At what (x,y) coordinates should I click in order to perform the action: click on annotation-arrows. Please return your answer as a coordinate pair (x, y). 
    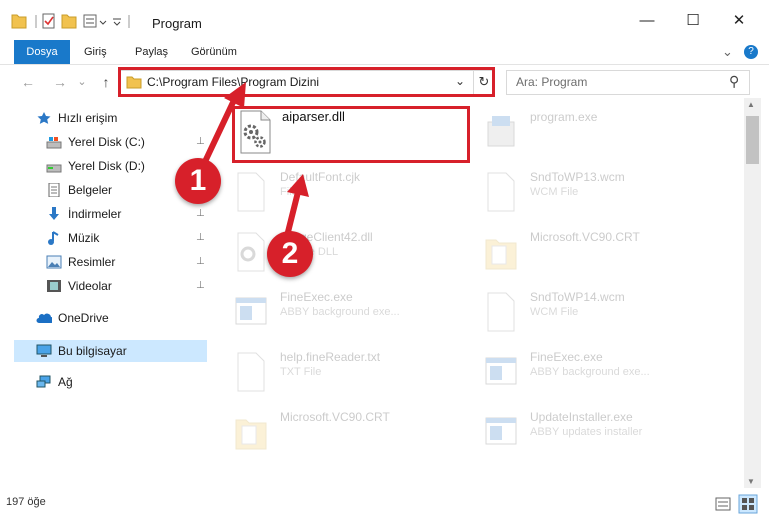
    Looking at the image, I should click on (254, 161).